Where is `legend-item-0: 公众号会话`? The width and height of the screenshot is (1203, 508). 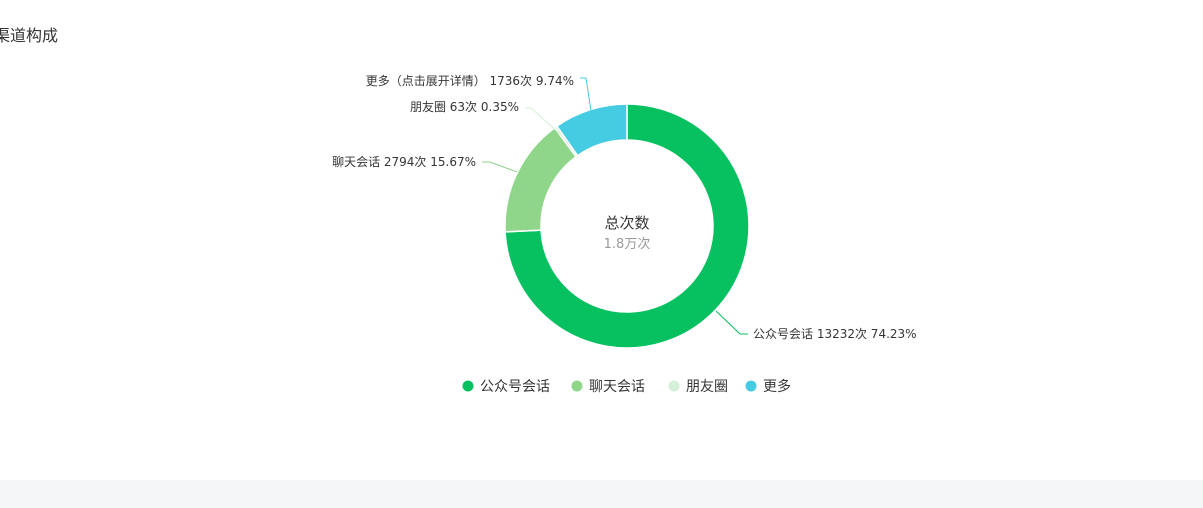
legend-item-0: 公众号会话 is located at coordinates (506, 387).